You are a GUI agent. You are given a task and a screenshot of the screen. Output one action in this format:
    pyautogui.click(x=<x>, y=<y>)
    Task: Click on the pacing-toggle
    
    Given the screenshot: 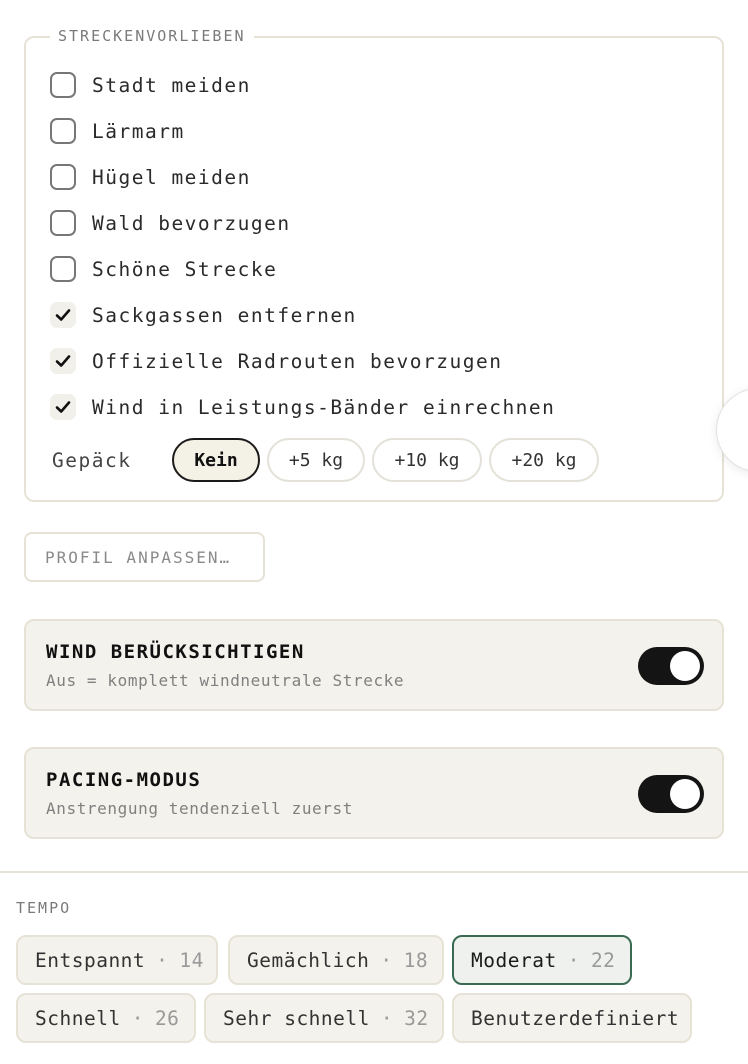 What is the action you would take?
    pyautogui.click(x=671, y=794)
    